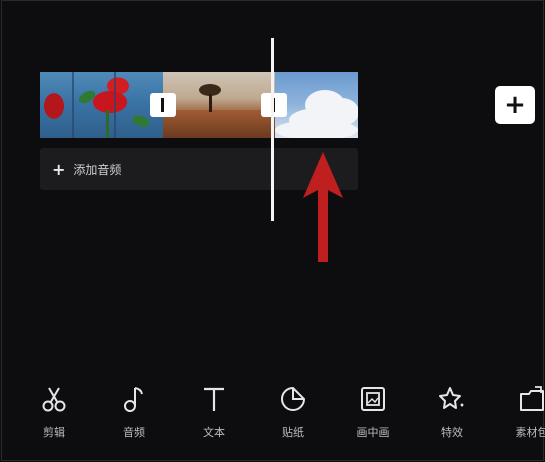 This screenshot has width=545, height=462. What do you see at coordinates (54, 399) in the screenshot?
I see `scissors-icon` at bounding box center [54, 399].